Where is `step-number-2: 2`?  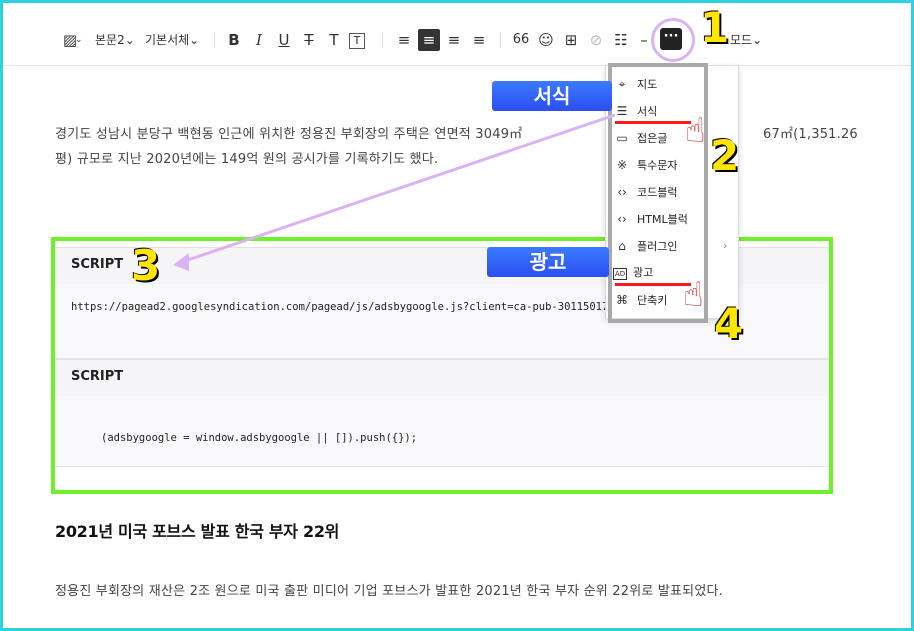 step-number-2: 2 is located at coordinates (725, 155).